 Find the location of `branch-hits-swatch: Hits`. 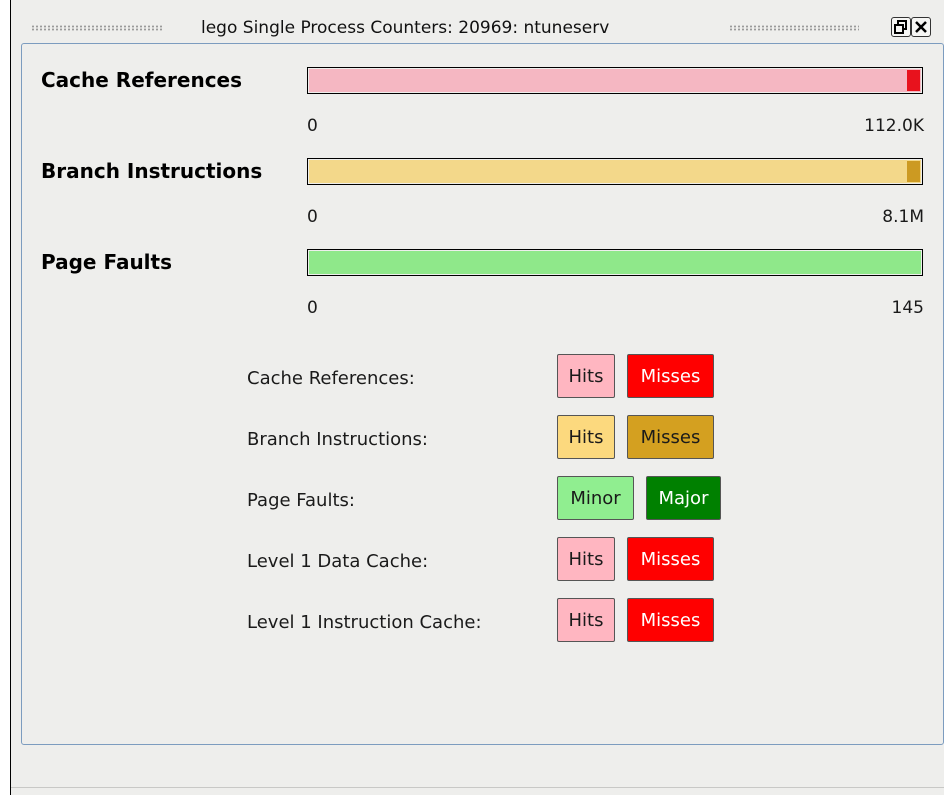

branch-hits-swatch: Hits is located at coordinates (586, 437).